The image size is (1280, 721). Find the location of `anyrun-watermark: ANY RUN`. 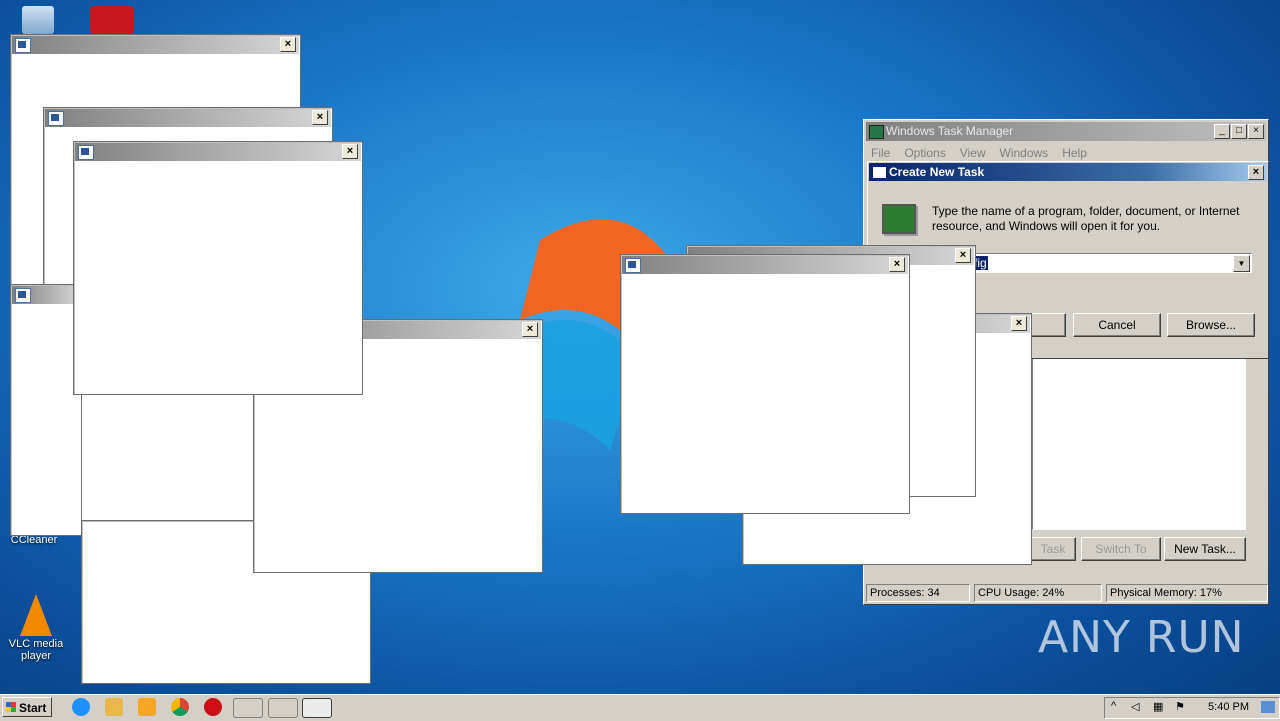

anyrun-watermark: ANY RUN is located at coordinates (1141, 637).